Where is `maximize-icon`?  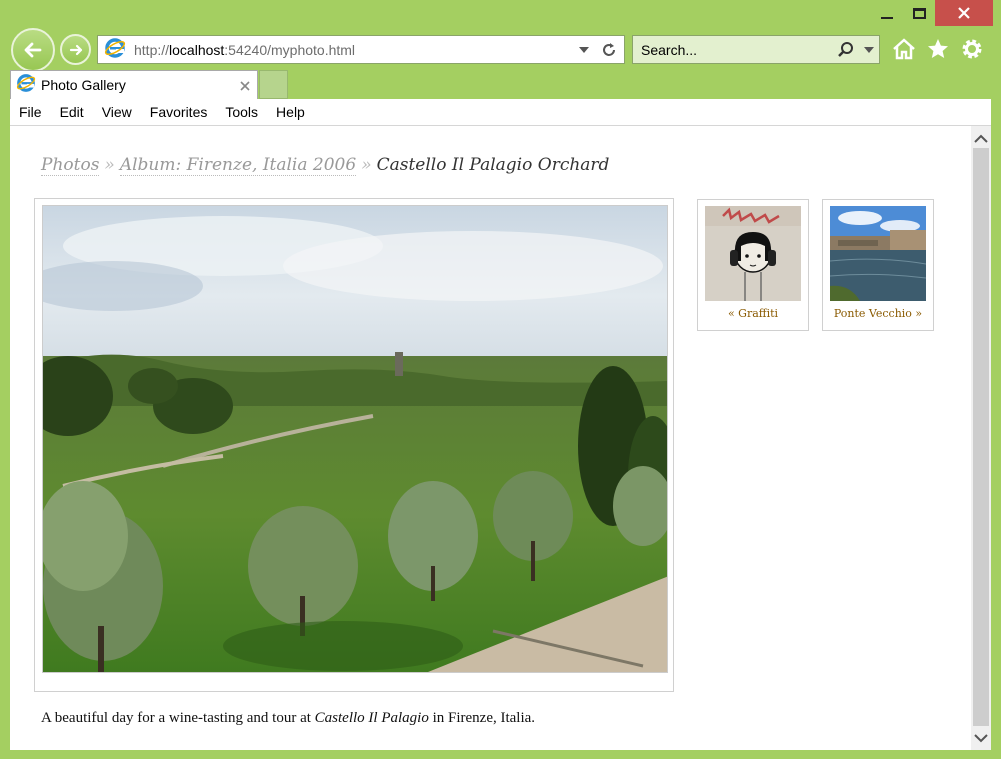
maximize-icon is located at coordinates (919, 13).